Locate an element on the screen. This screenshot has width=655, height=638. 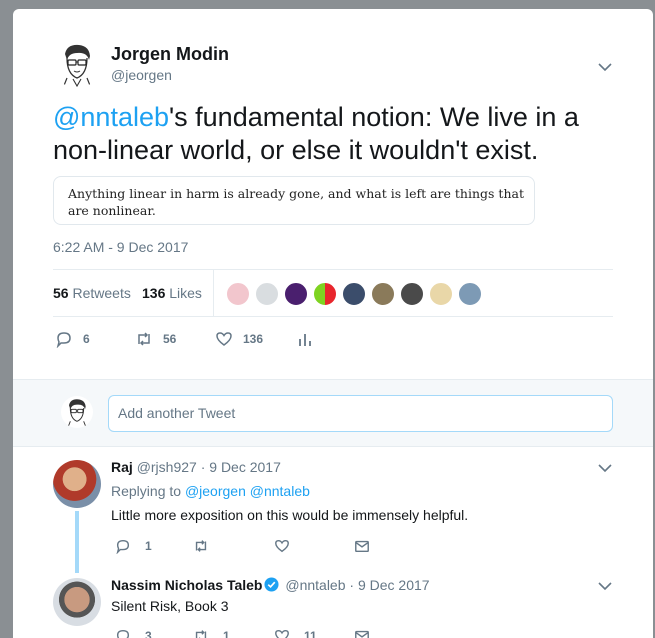
reply-author-handle: @nntaleb is located at coordinates (315, 585).